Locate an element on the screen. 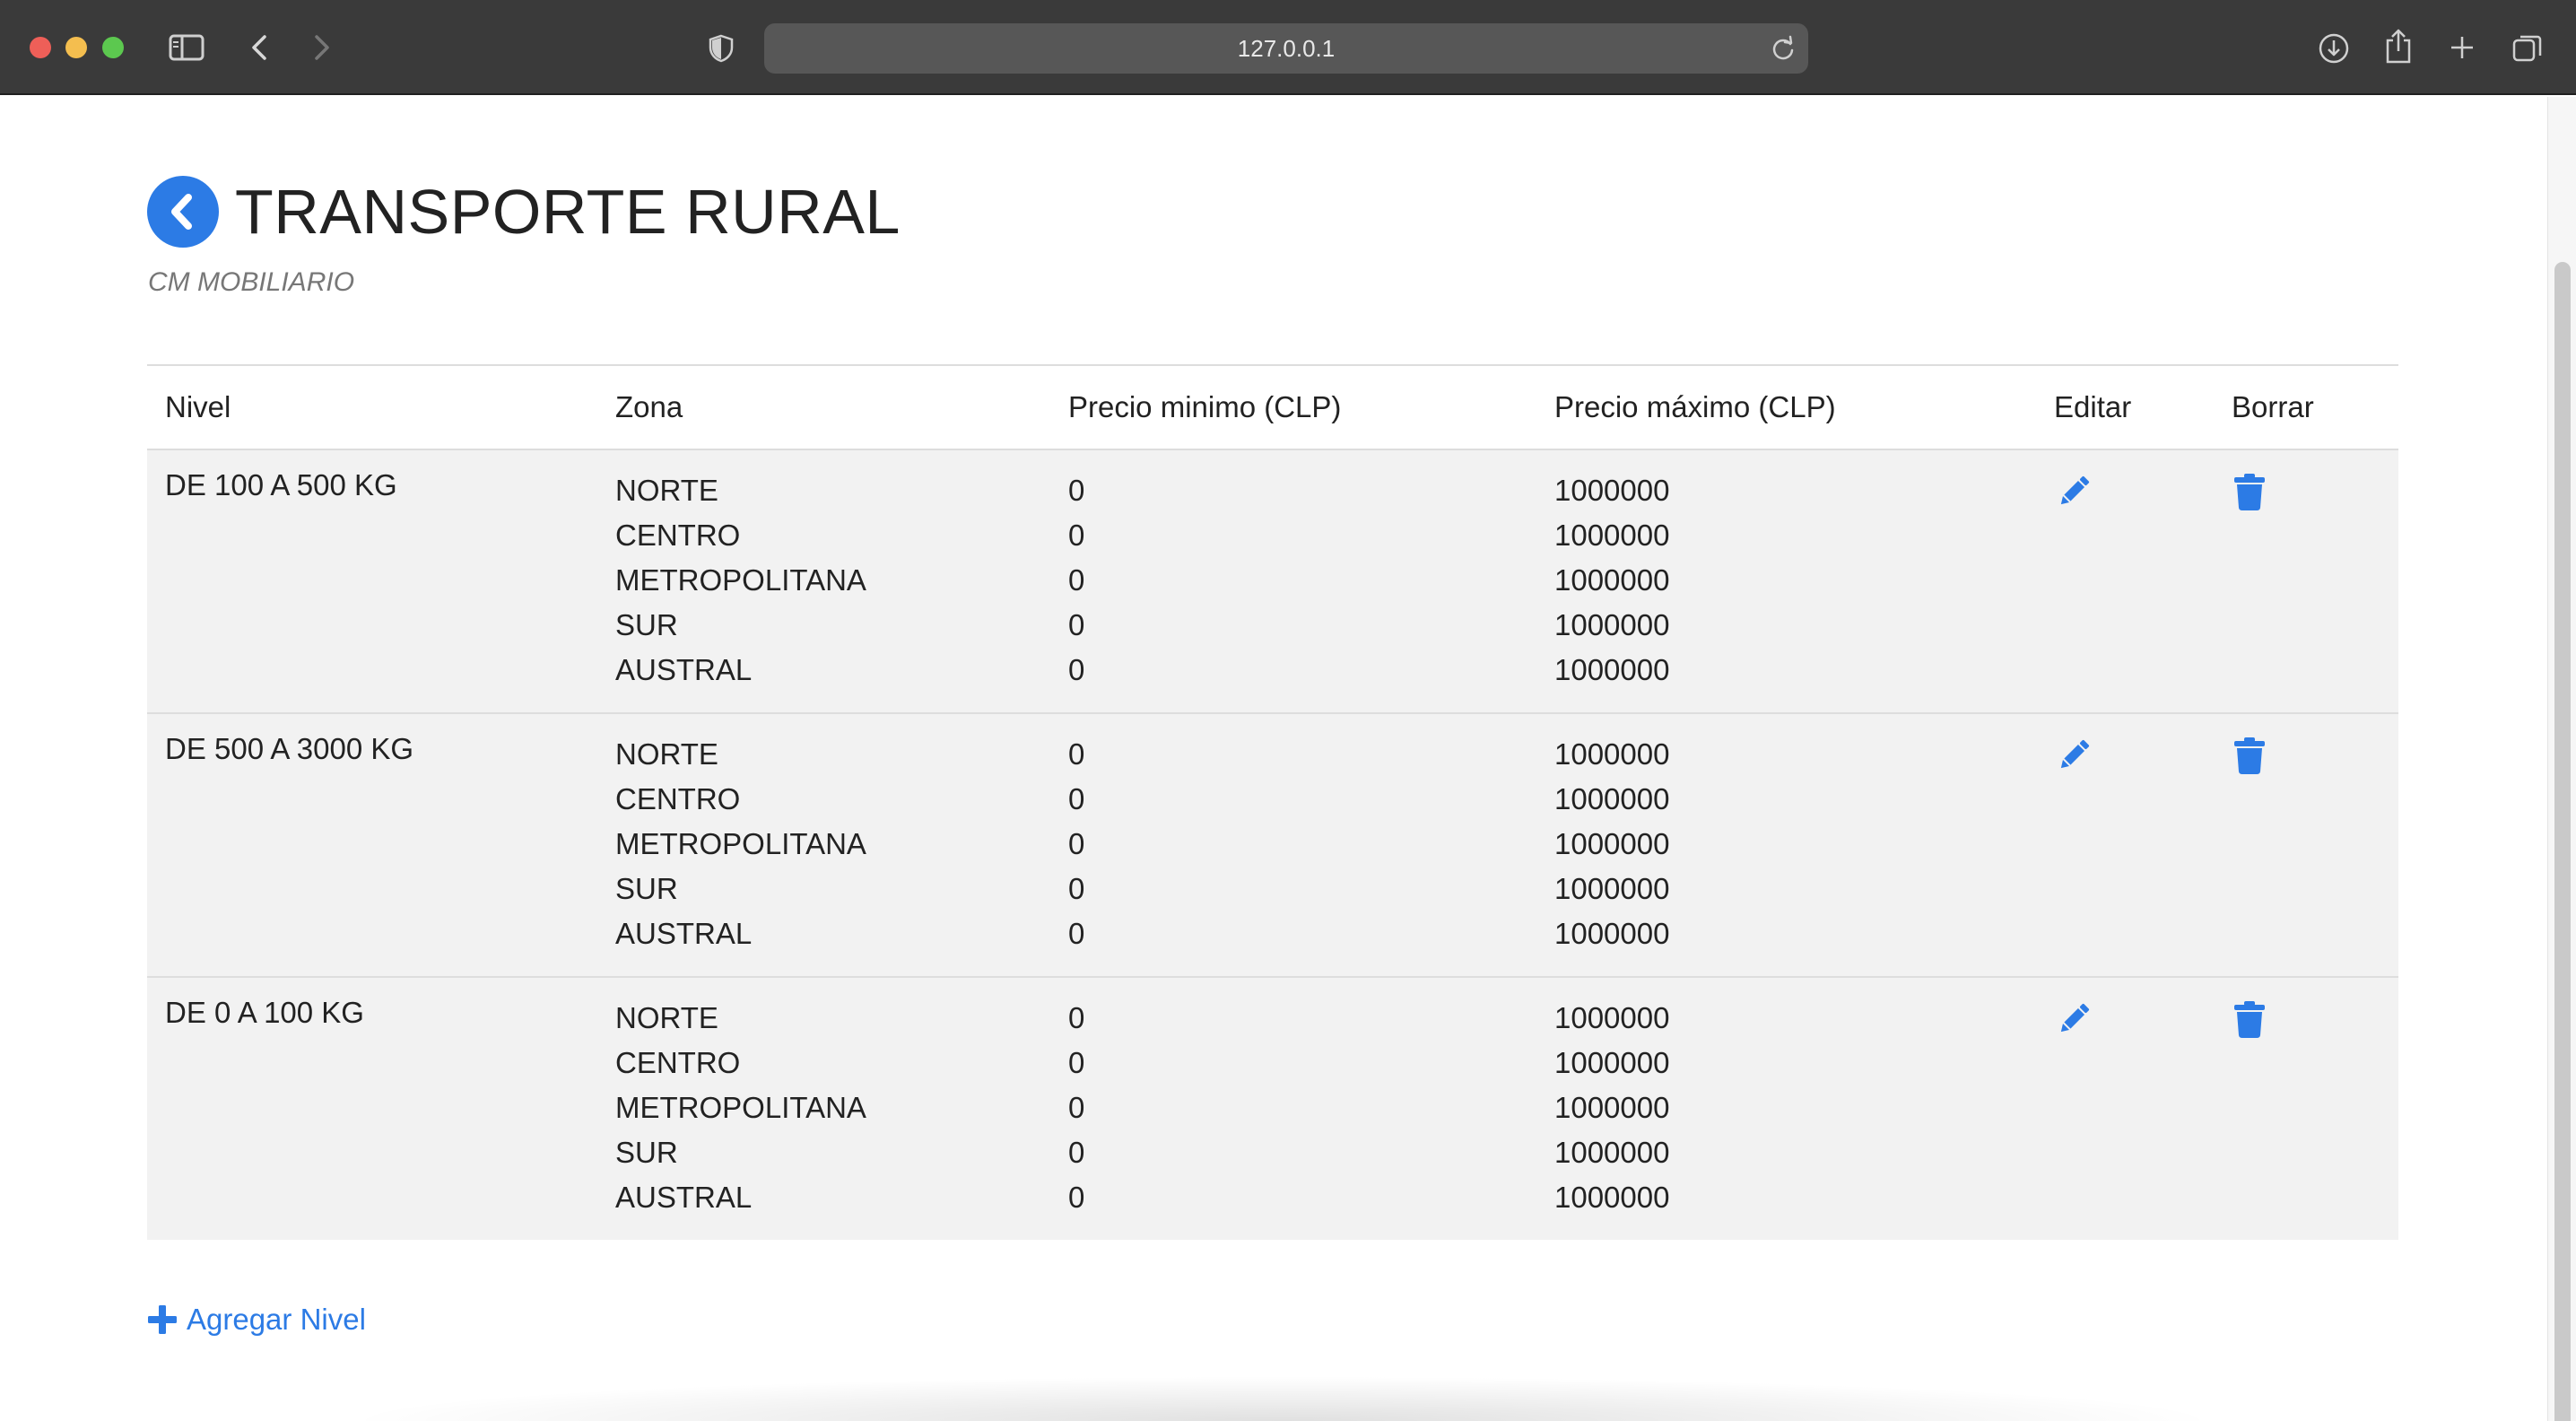 Image resolution: width=2576 pixels, height=1421 pixels. reload-icon is located at coordinates (1783, 50).